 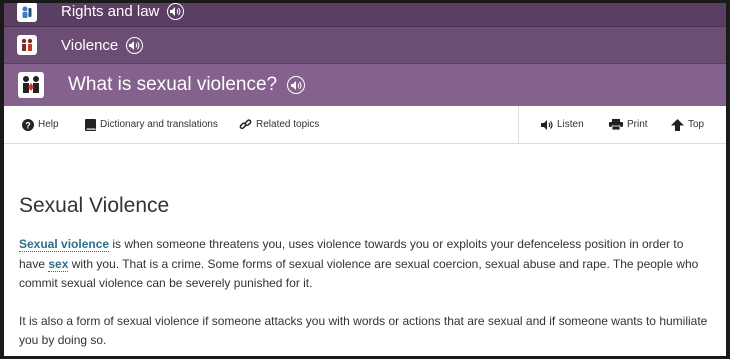 I want to click on rights-law-icon, so click(x=27, y=12).